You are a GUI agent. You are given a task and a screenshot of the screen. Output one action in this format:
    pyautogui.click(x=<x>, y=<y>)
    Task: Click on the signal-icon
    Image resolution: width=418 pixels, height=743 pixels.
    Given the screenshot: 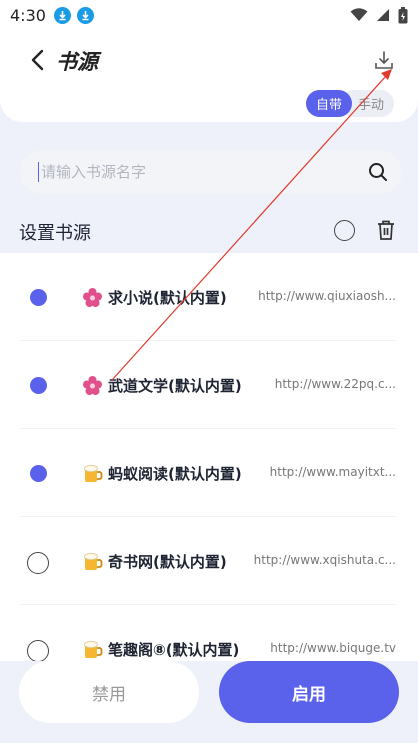 What is the action you would take?
    pyautogui.click(x=383, y=15)
    